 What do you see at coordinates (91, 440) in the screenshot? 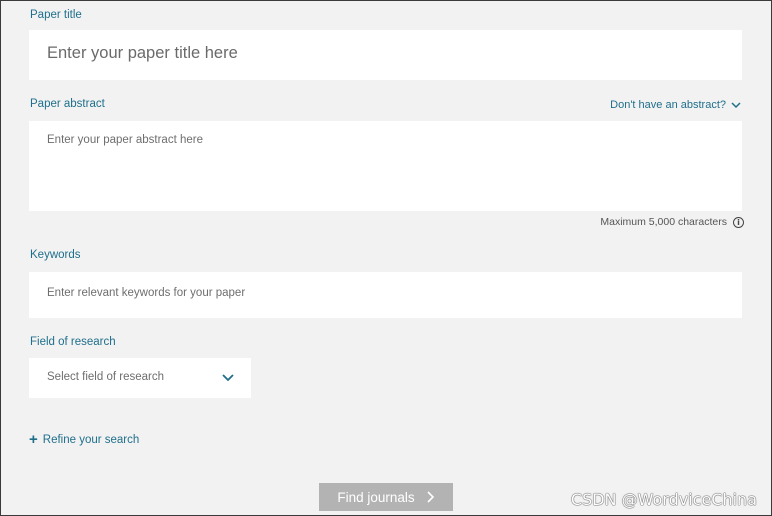
I see `refine-search-label: Refine your search` at bounding box center [91, 440].